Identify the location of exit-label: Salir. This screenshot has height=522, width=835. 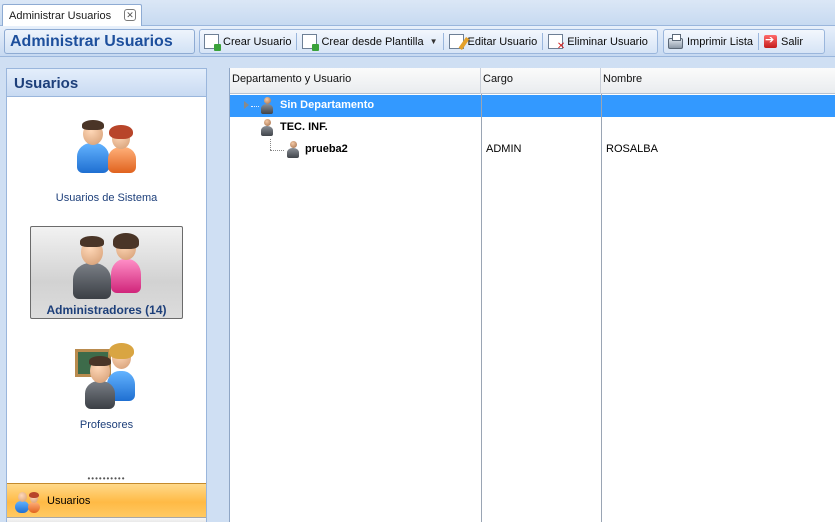
(792, 41).